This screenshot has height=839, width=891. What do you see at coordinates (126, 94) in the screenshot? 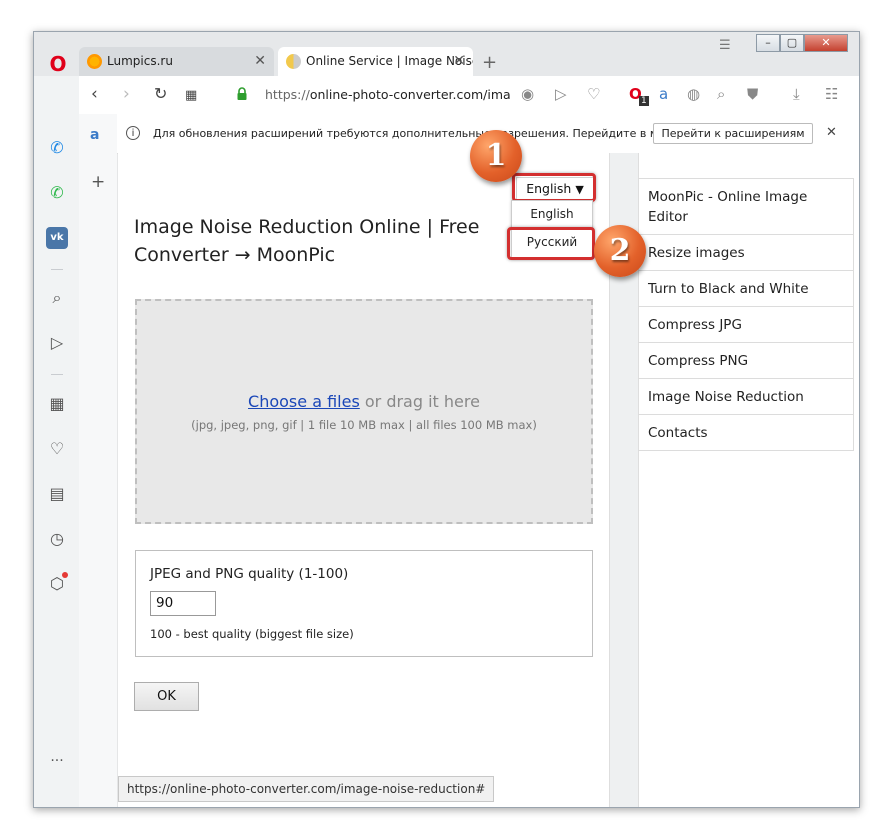
I see `forward-icon: ›` at bounding box center [126, 94].